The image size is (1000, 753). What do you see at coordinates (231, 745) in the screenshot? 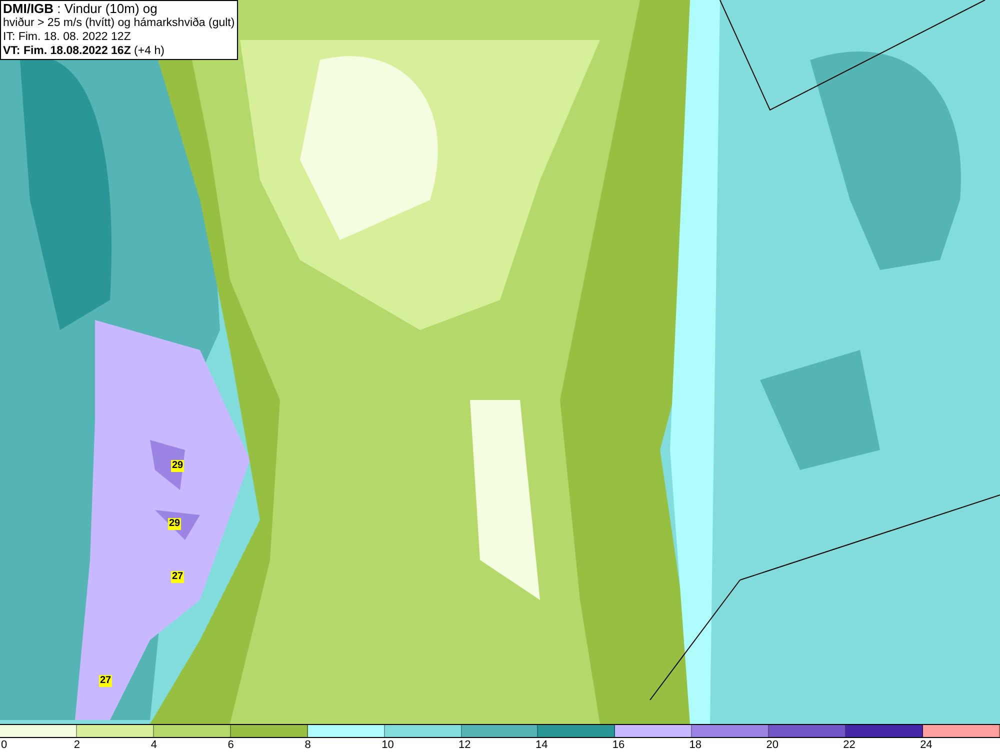
I see `legend-tick-label: 6` at bounding box center [231, 745].